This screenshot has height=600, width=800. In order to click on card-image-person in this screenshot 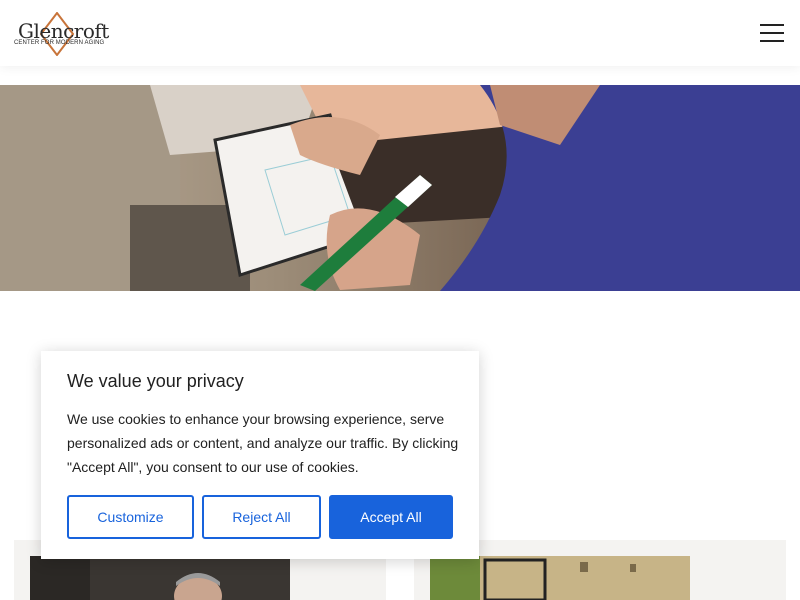, I will do `click(160, 578)`.